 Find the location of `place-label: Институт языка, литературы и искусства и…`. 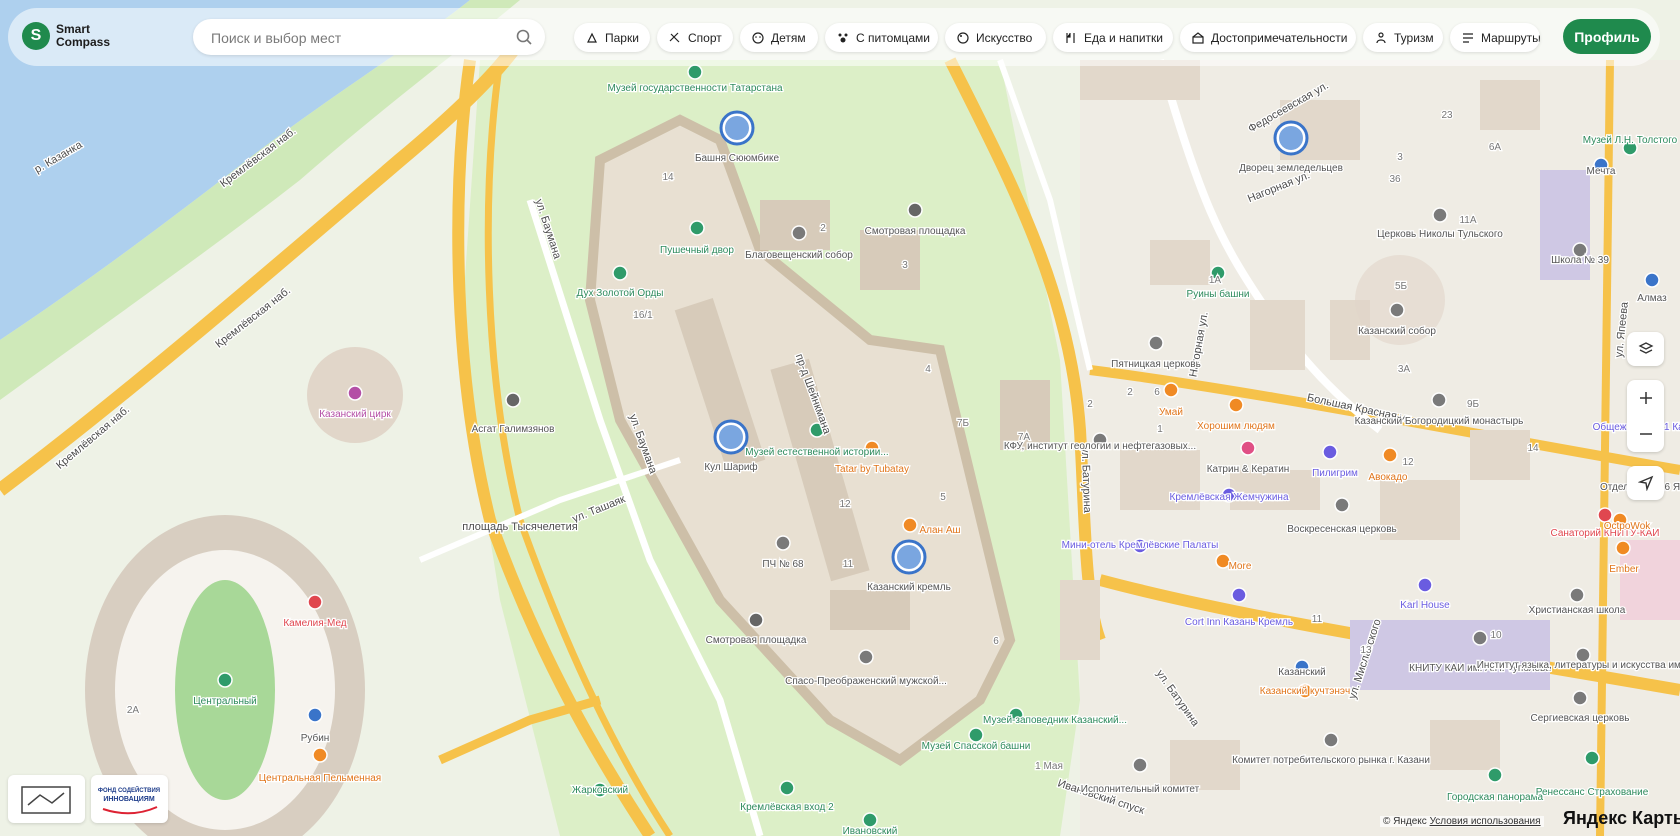

place-label: Институт языка, литературы и искусства и… is located at coordinates (1577, 666).